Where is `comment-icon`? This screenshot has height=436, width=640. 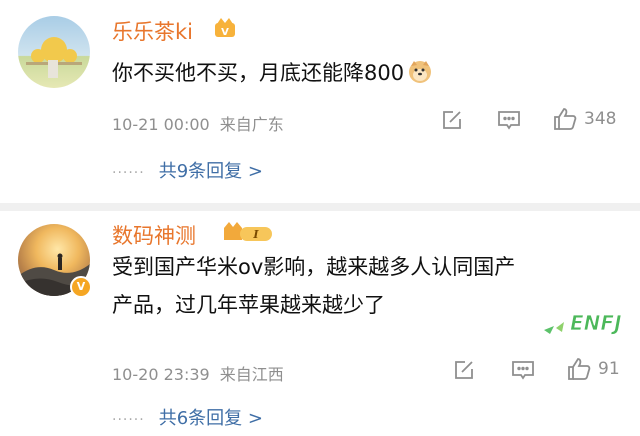 comment-icon is located at coordinates (523, 370).